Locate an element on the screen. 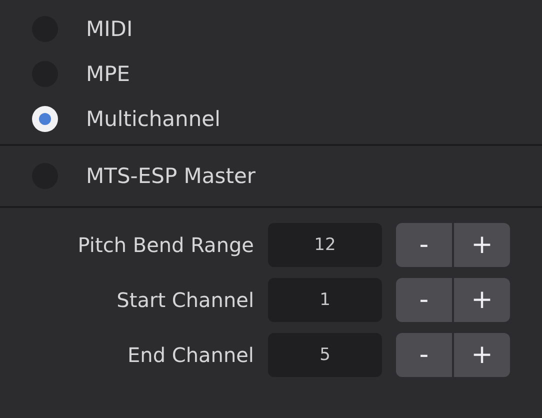  value-field: 1 is located at coordinates (325, 300).